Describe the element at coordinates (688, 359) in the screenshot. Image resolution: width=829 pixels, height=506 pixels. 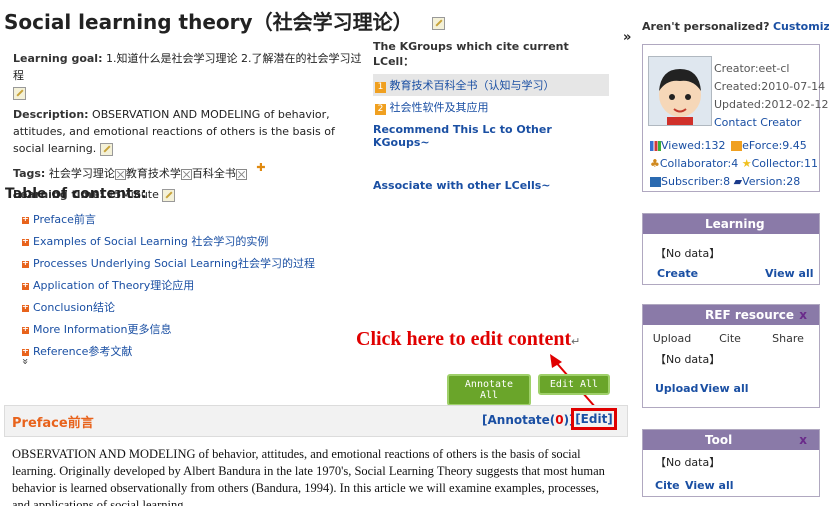
I see `ref-no-data: 【No data】` at that location.